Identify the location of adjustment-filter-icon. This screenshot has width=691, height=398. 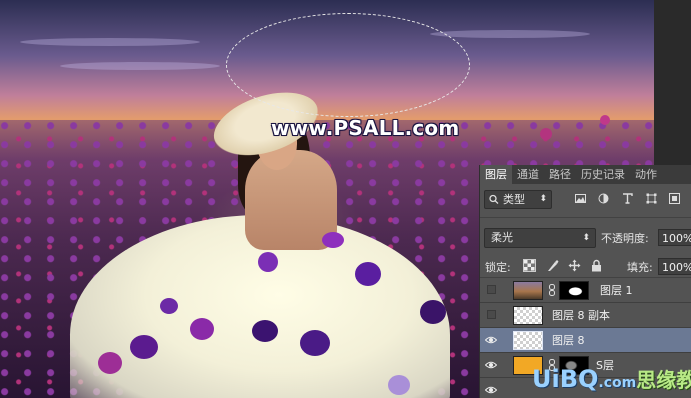
(603, 198).